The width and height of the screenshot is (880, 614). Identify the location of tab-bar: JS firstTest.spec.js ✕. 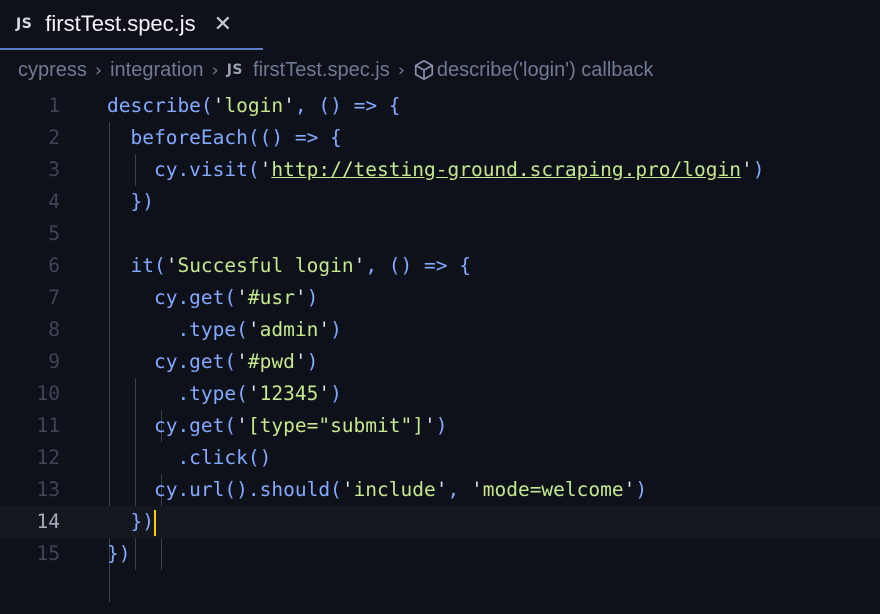
(440, 25).